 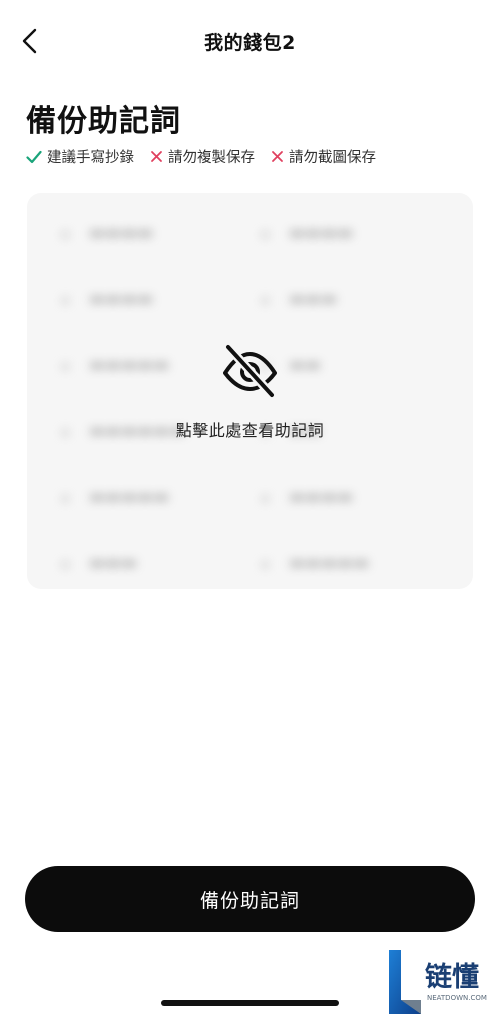 What do you see at coordinates (103, 121) in the screenshot?
I see `page-title: 備份助記詞` at bounding box center [103, 121].